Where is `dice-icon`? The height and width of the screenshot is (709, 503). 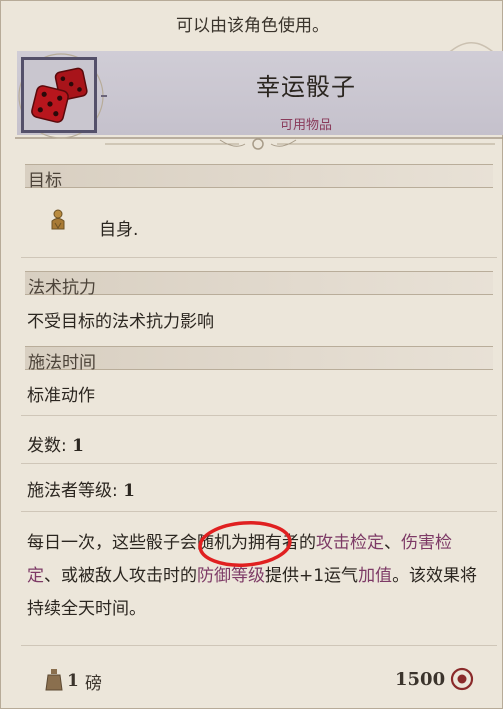
dice-icon is located at coordinates (59, 95).